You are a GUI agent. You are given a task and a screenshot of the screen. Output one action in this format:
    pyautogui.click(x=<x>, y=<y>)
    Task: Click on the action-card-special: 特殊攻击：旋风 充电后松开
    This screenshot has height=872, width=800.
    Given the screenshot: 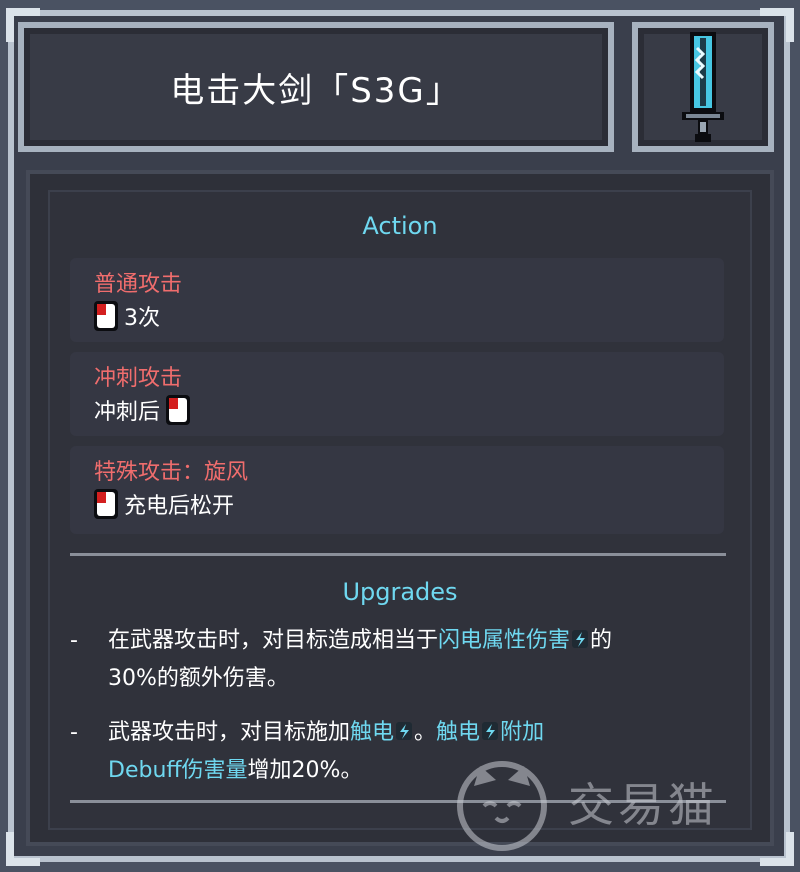 What is the action you would take?
    pyautogui.click(x=397, y=490)
    